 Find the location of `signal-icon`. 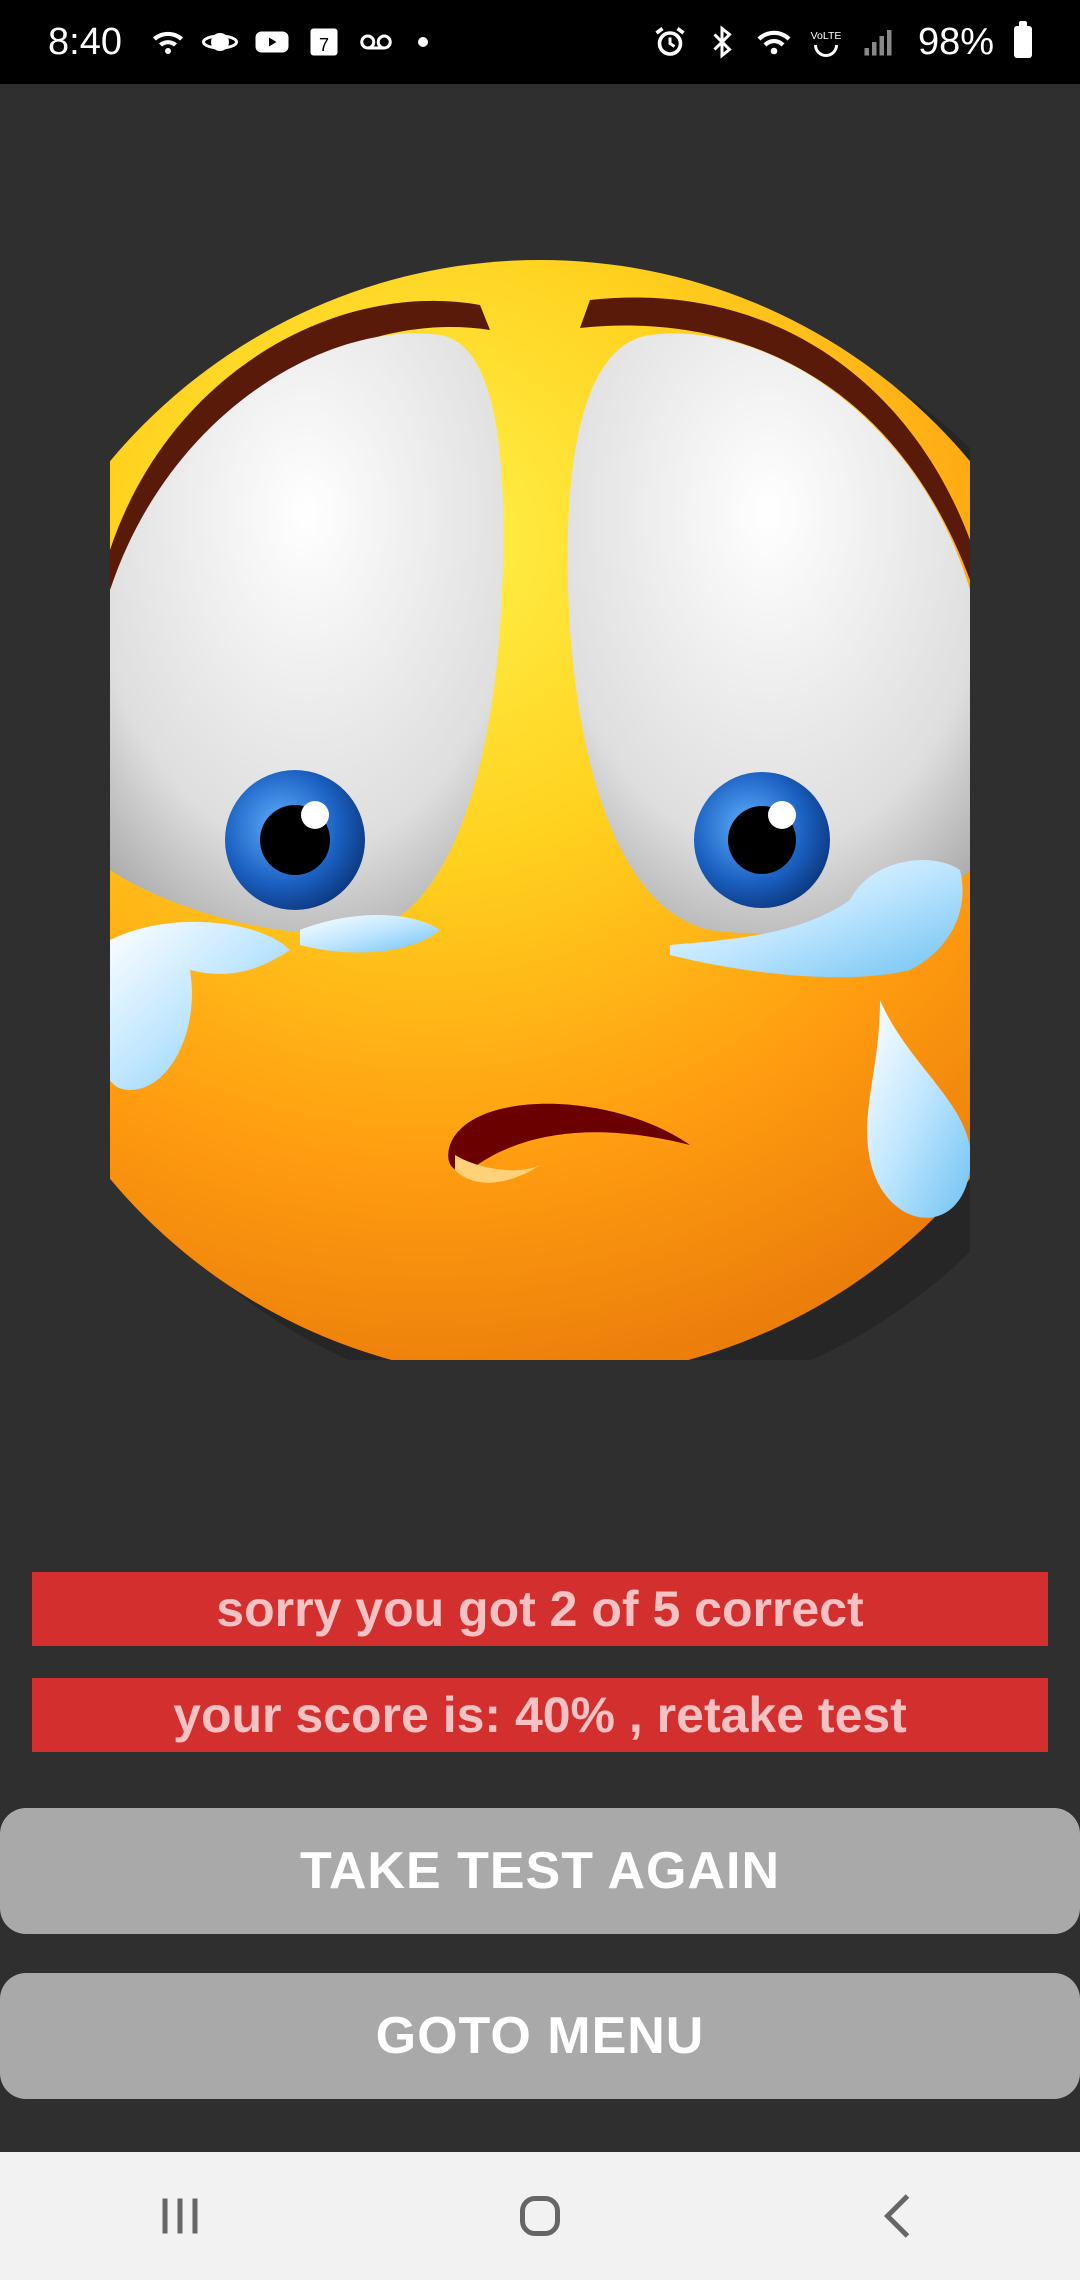

signal-icon is located at coordinates (878, 42).